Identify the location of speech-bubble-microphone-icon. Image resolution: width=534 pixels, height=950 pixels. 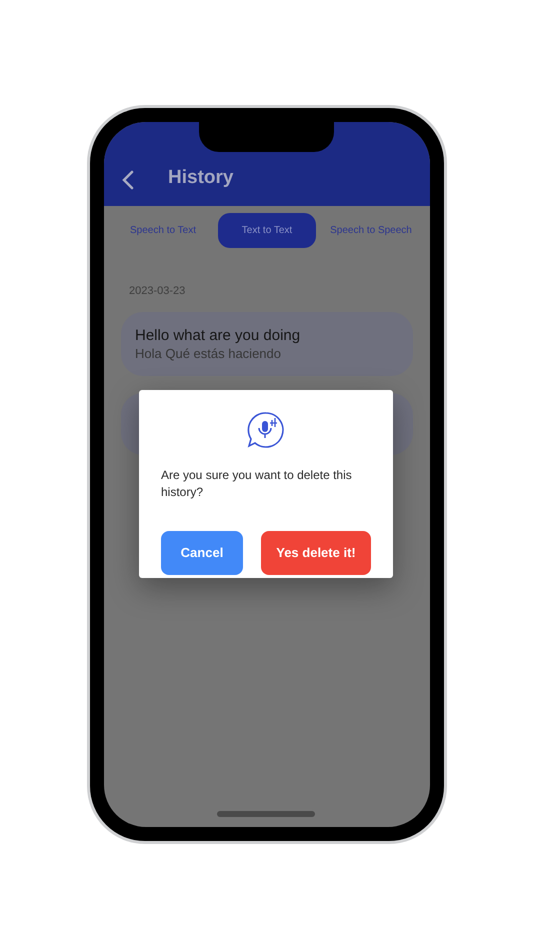
(266, 430).